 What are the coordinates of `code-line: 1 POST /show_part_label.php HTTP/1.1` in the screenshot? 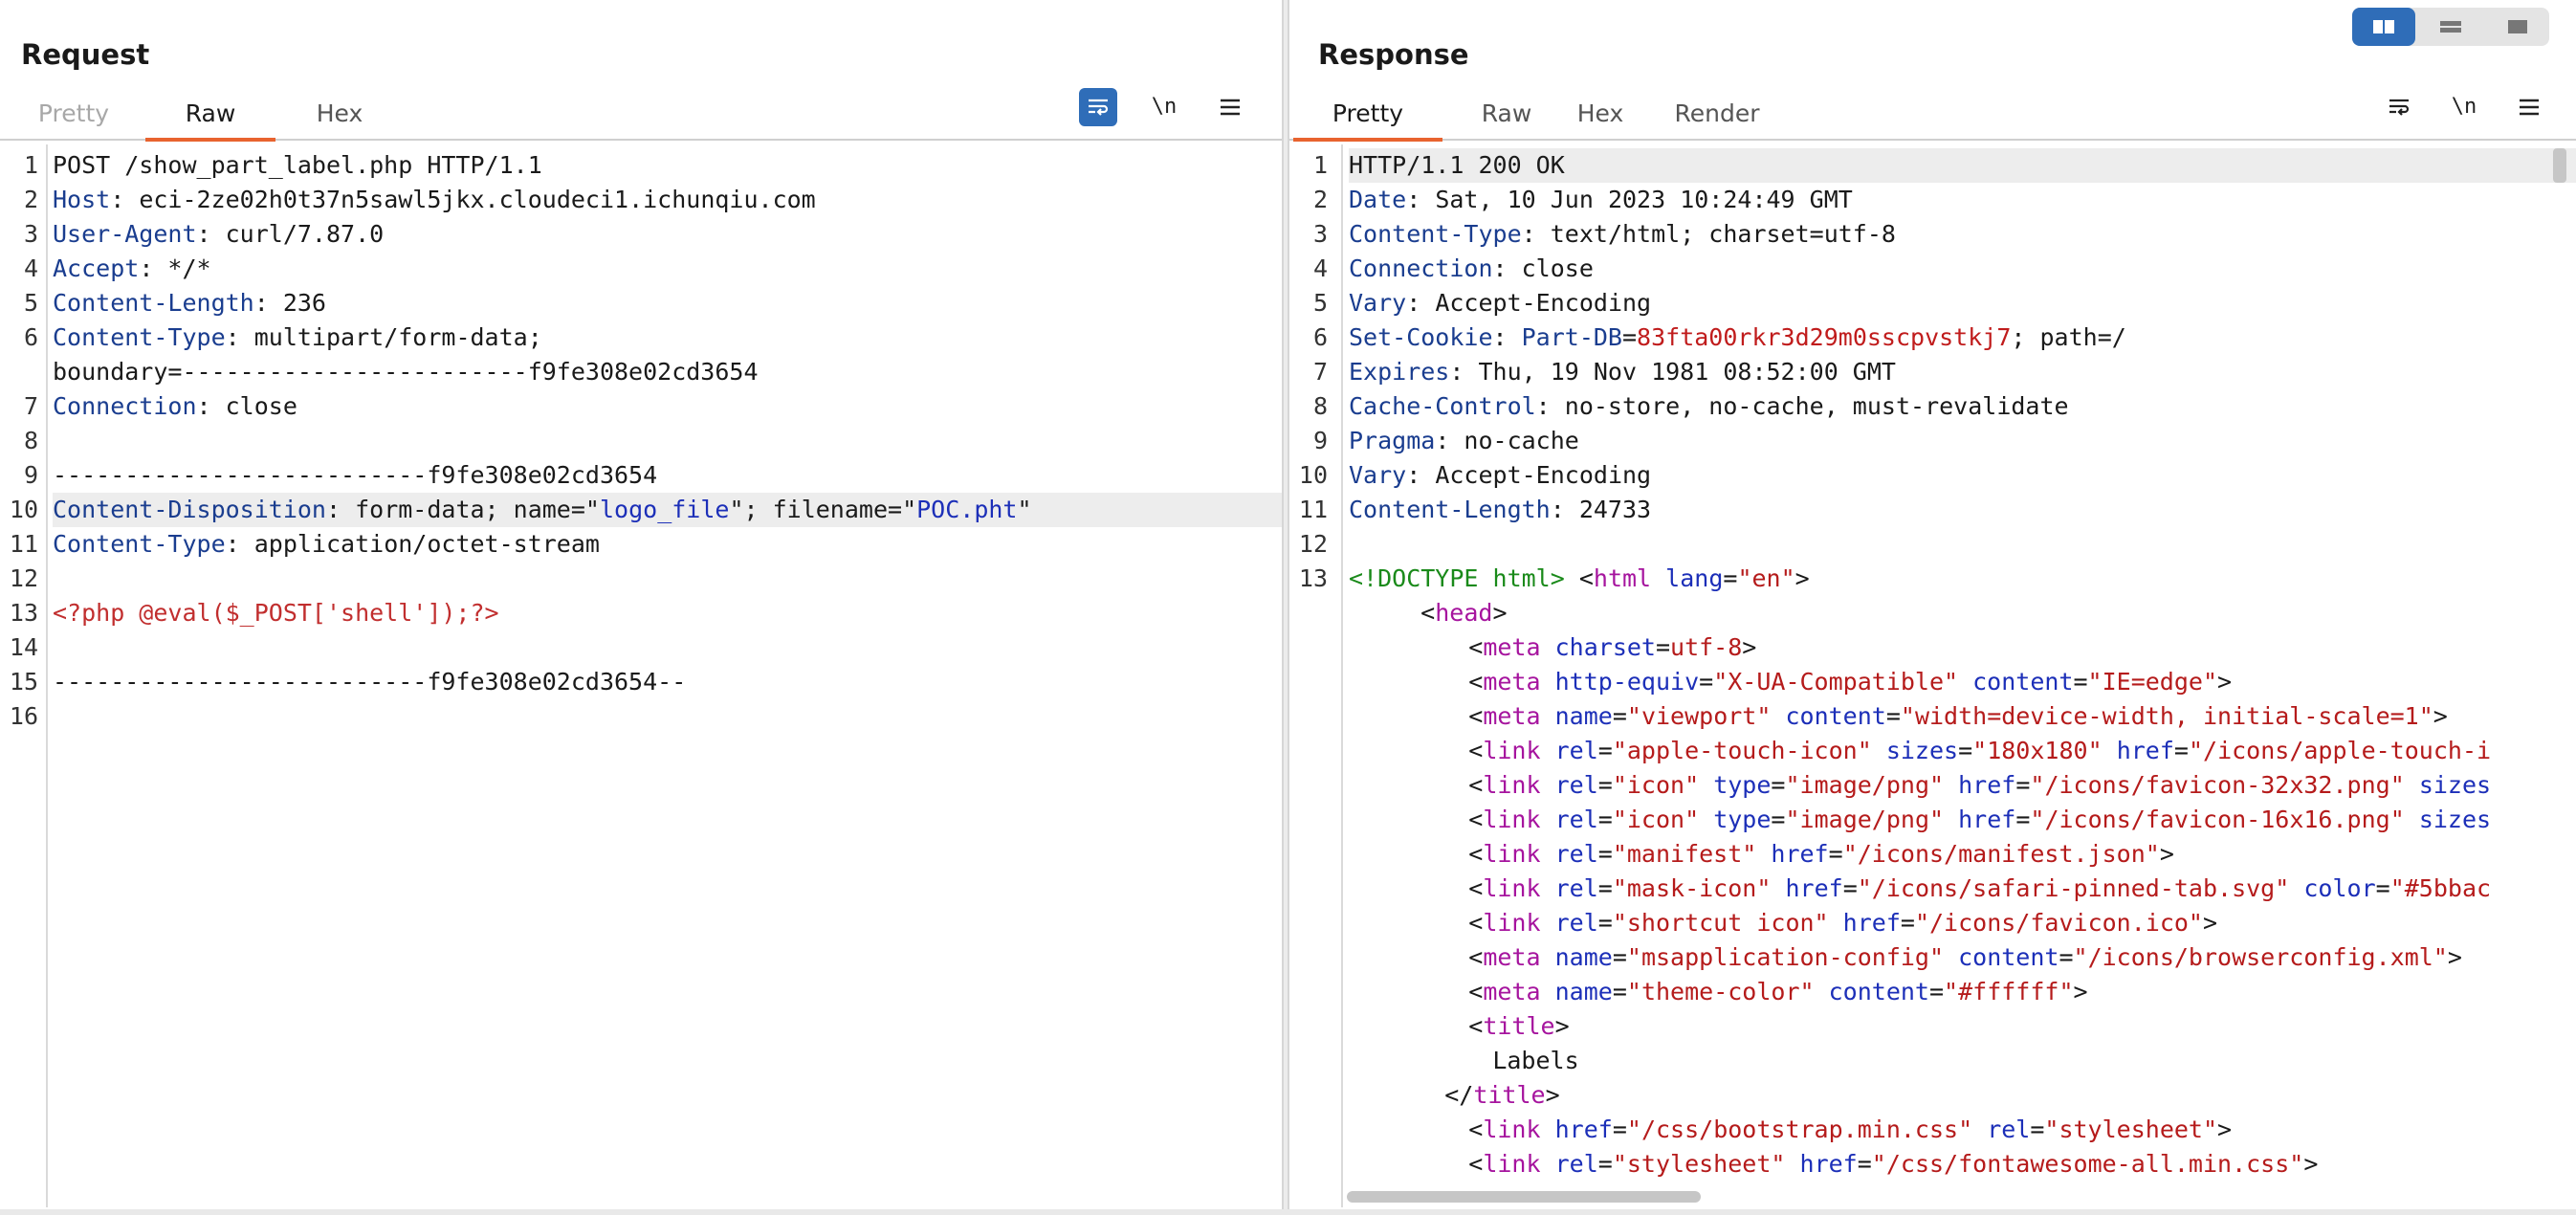 It's located at (641, 165).